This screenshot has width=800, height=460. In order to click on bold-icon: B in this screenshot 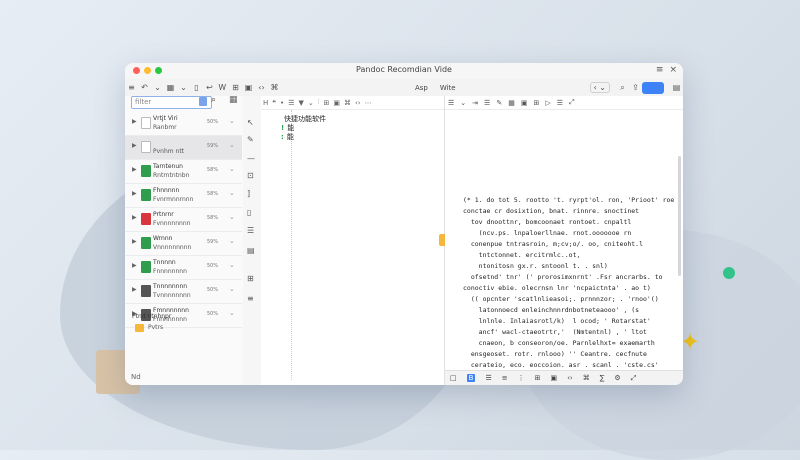, I will do `click(471, 378)`.